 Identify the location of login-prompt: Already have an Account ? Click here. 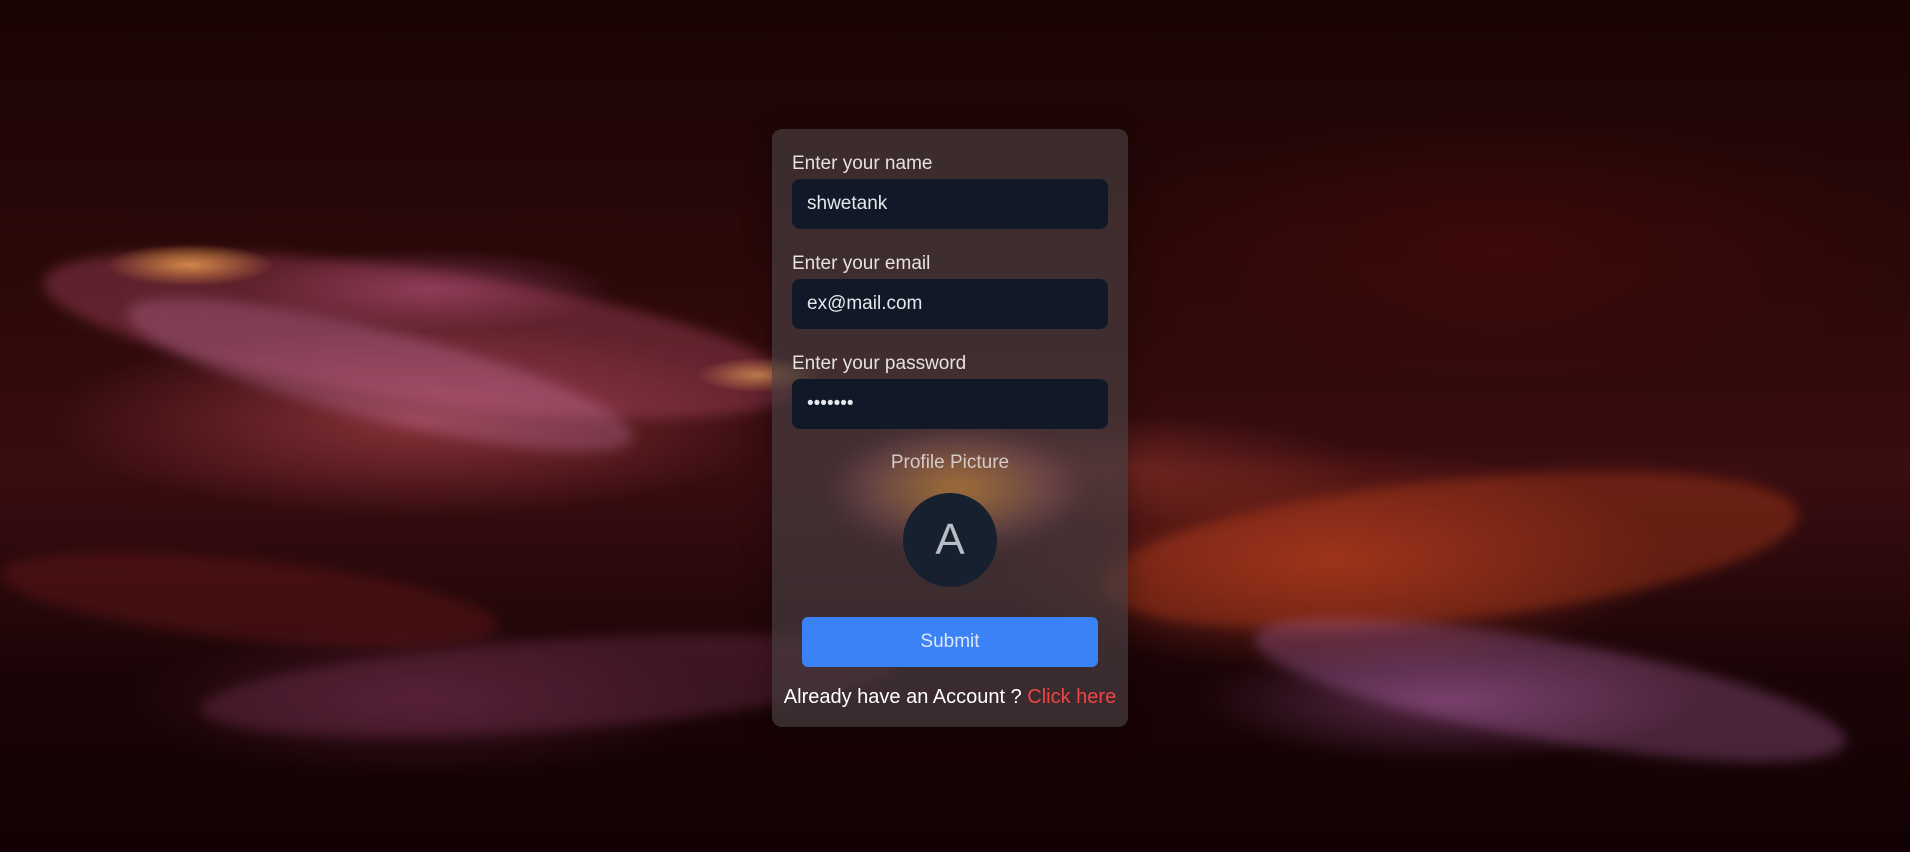
(950, 697).